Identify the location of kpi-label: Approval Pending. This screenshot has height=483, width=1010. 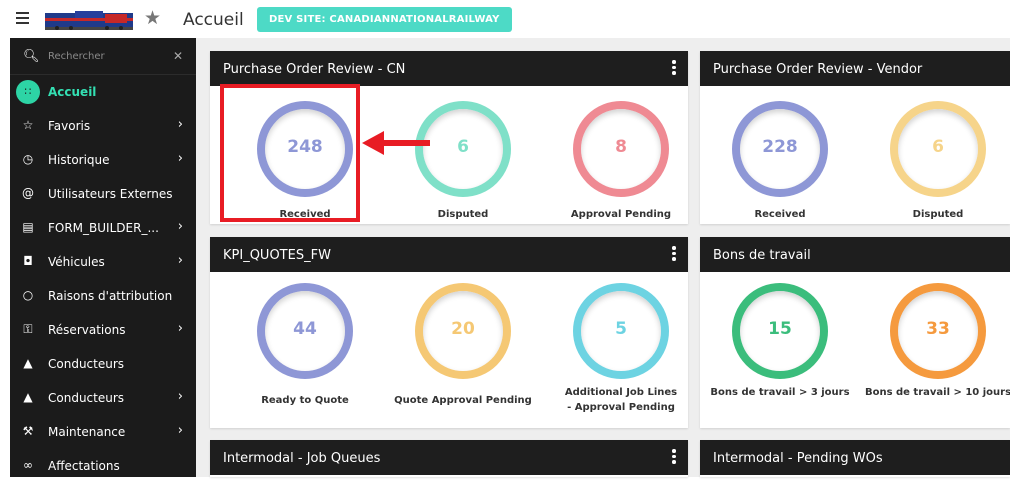
(621, 214).